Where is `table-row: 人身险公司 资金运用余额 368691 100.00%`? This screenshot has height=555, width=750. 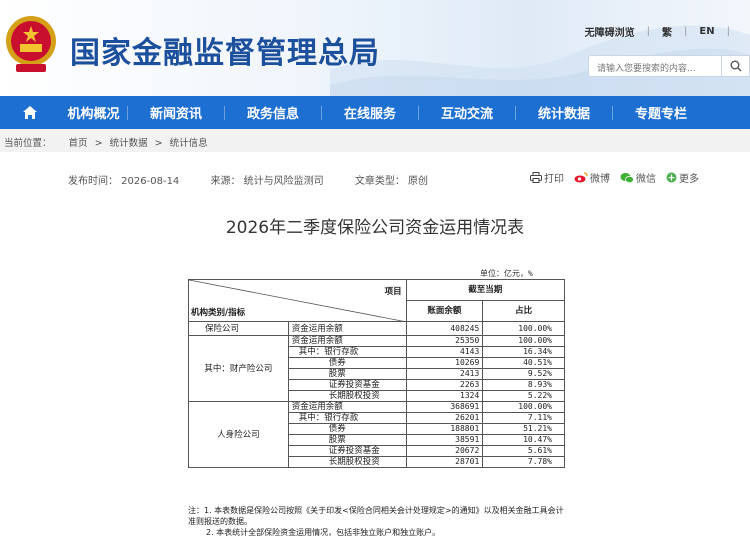
table-row: 人身险公司 资金运用余额 368691 100.00% is located at coordinates (376, 434).